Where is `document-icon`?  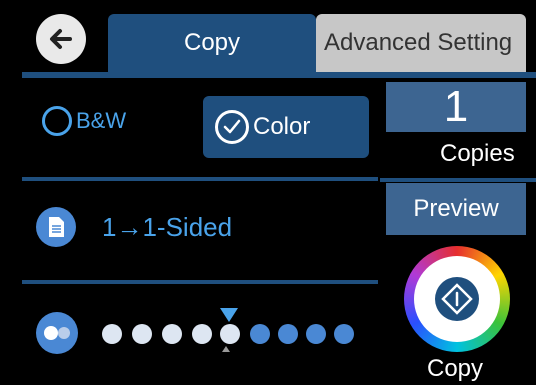
document-icon is located at coordinates (56, 227).